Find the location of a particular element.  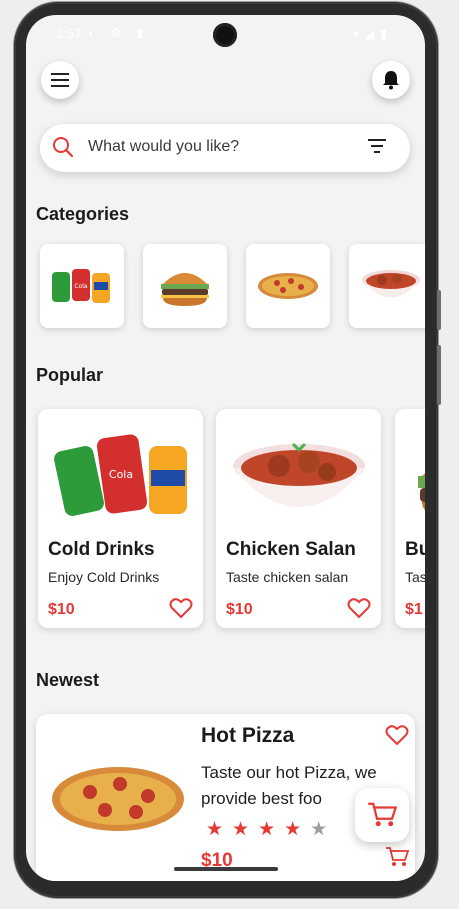

popular-item-cold-drinks: Cola Cold Drinks Enjoy Cold Drinks $10 is located at coordinates (120, 518).